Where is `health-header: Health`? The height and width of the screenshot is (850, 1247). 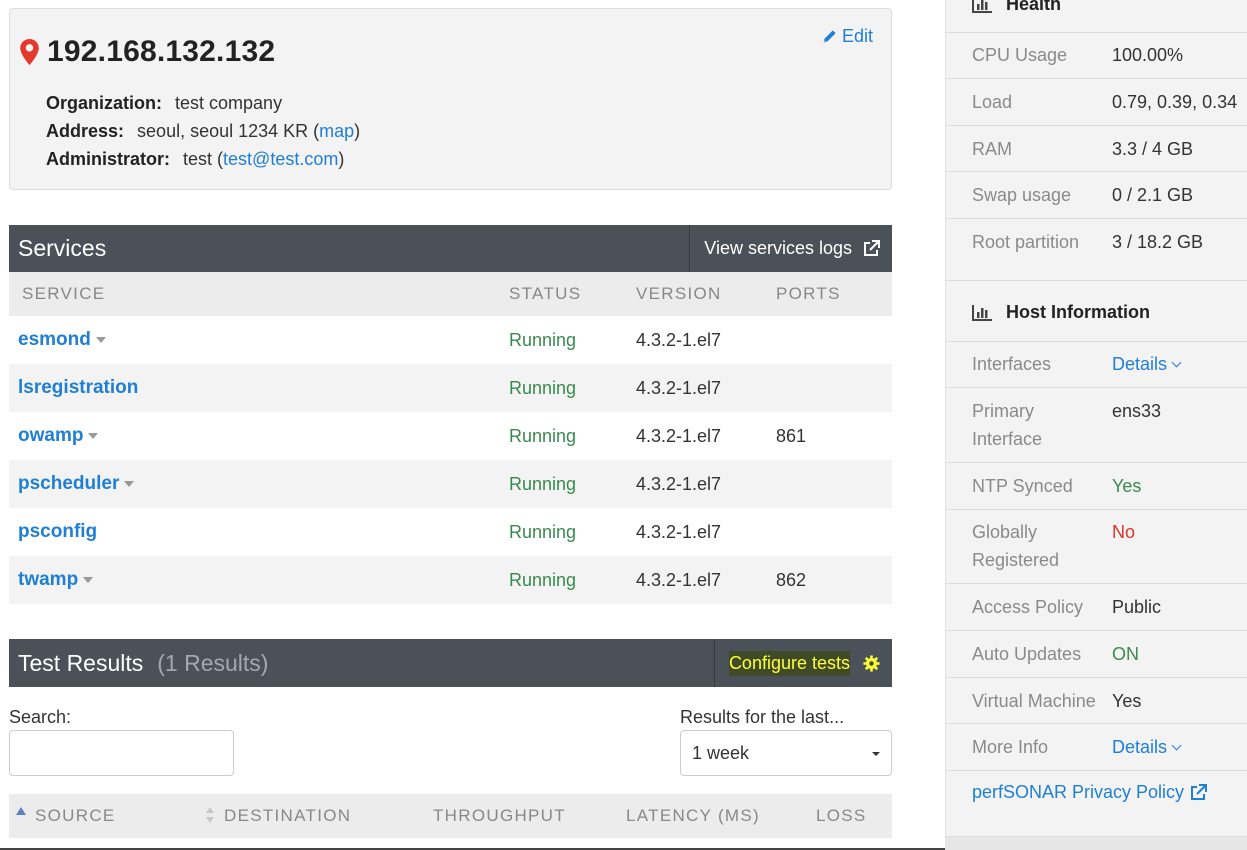 health-header: Health is located at coordinates (1016, 7).